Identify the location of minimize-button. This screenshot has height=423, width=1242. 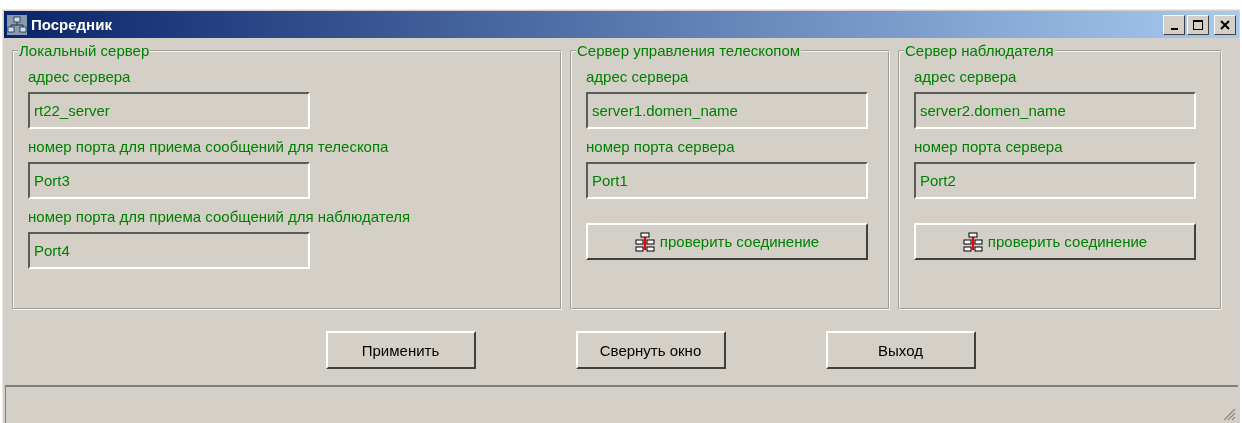
(1174, 24).